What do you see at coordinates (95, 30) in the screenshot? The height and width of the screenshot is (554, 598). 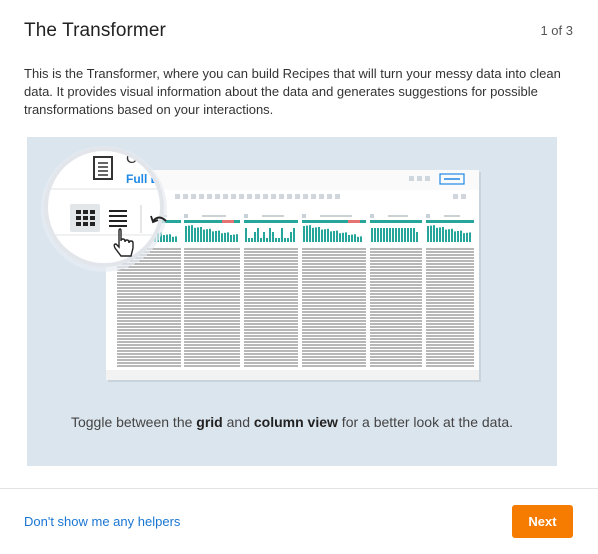 I see `dialog-title: The Transformer` at bounding box center [95, 30].